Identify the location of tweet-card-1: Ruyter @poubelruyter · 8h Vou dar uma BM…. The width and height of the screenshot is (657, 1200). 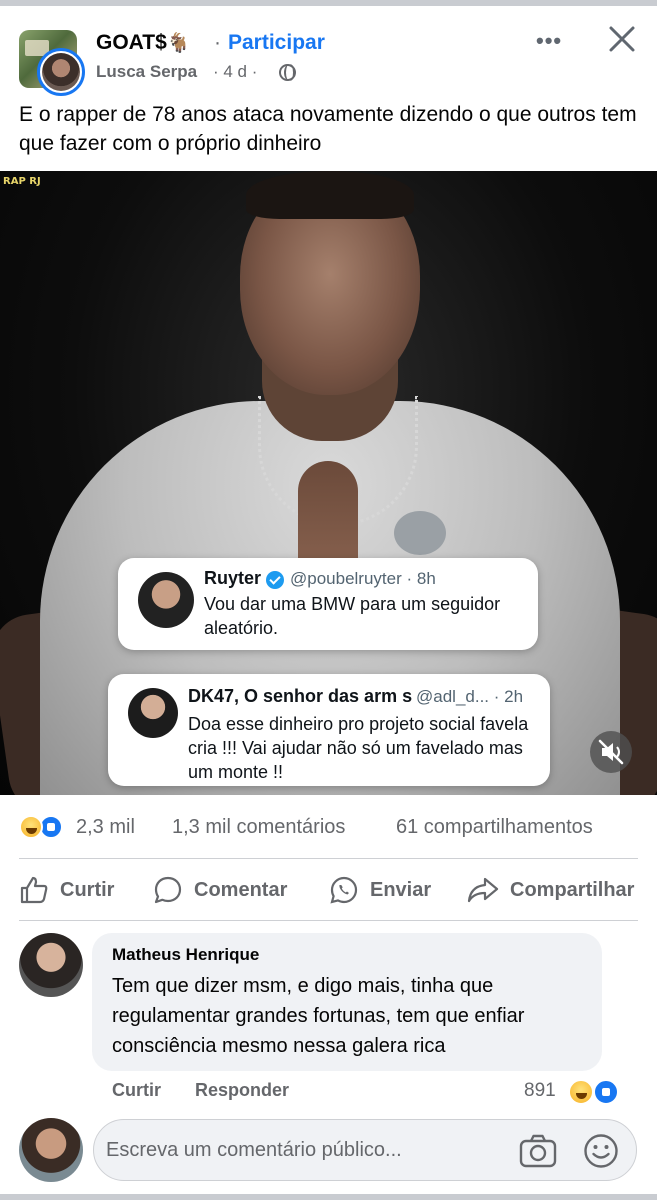
(328, 604).